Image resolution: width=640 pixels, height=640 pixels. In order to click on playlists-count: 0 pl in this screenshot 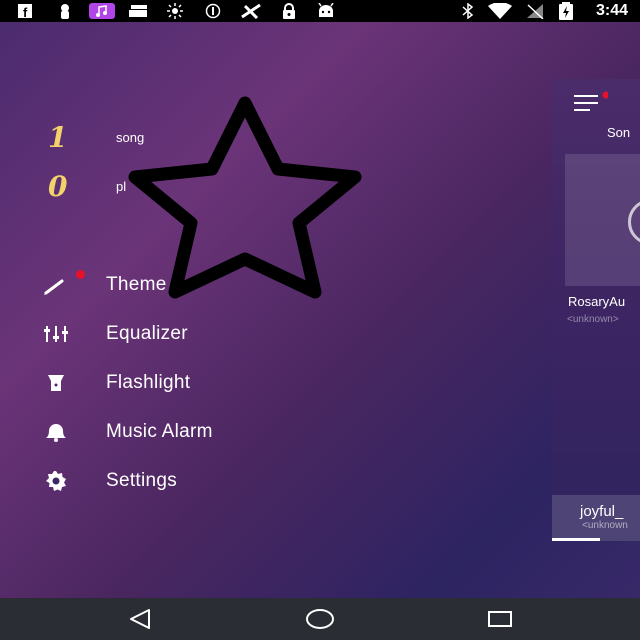, I will do `click(87, 186)`.